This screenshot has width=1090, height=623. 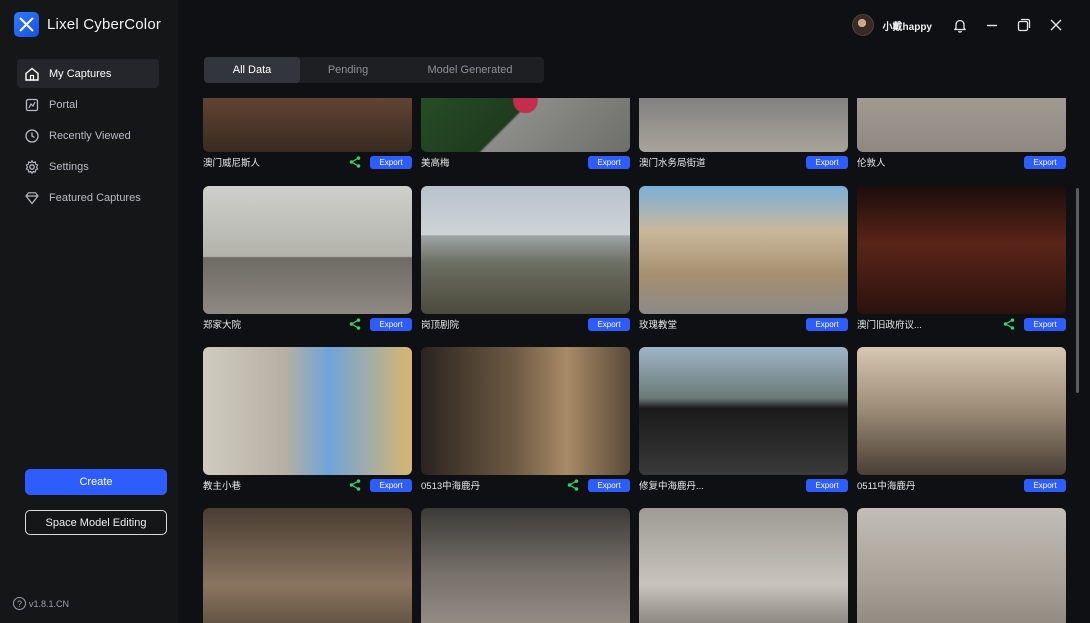 What do you see at coordinates (1077, 290) in the screenshot?
I see `scrollbar-thumb` at bounding box center [1077, 290].